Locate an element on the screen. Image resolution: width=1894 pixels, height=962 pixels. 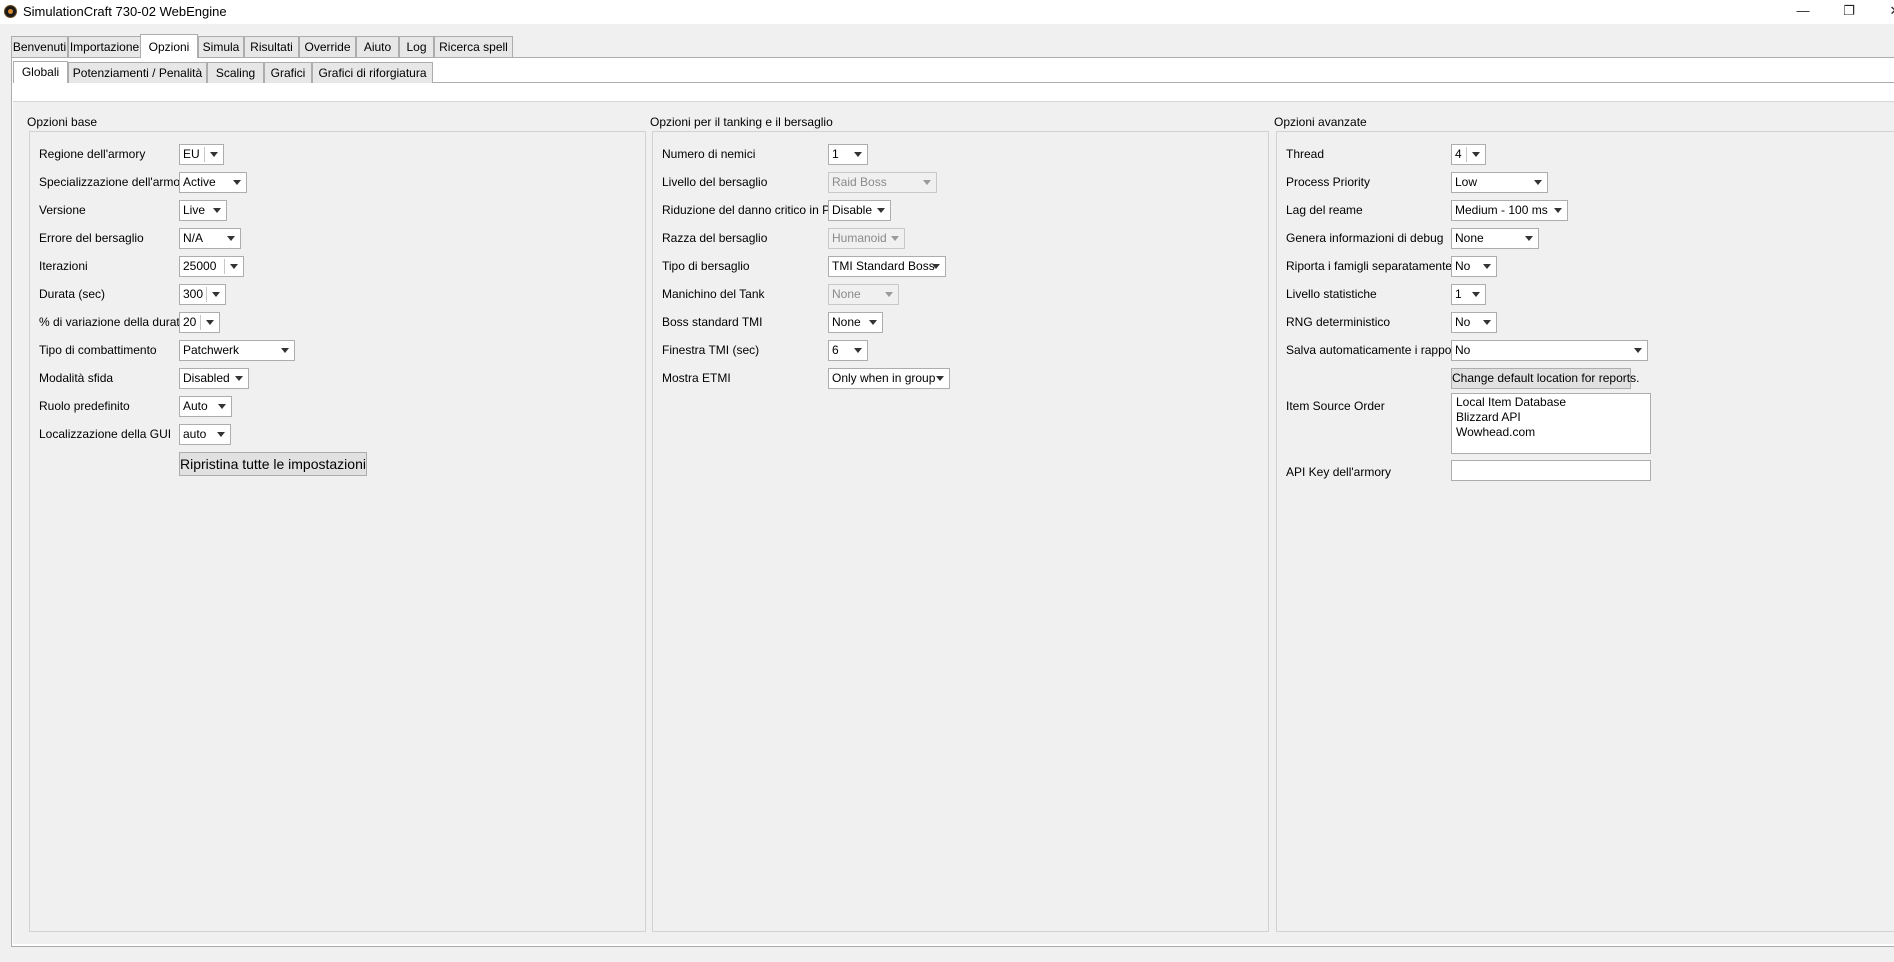
duration-variation-select: 20 is located at coordinates (199, 322).